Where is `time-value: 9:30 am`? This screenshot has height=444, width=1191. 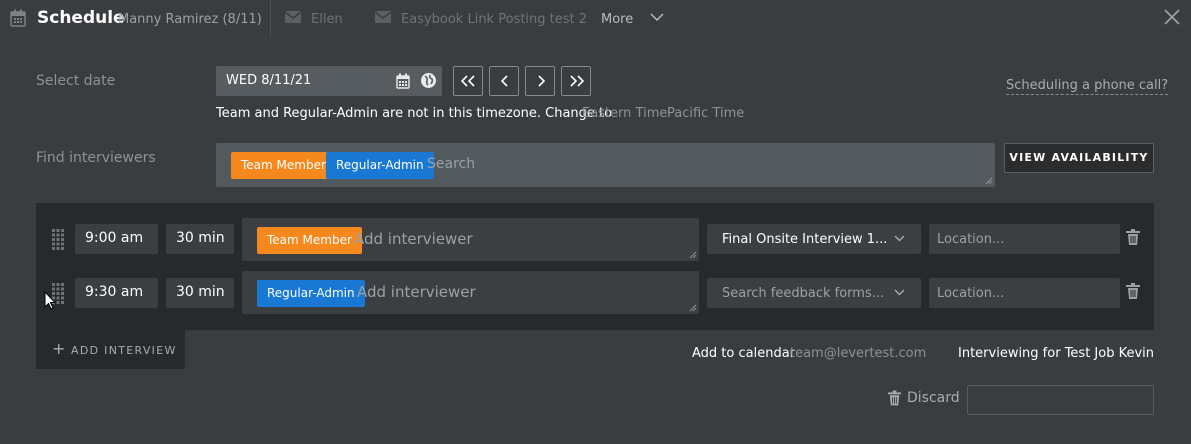
time-value: 9:30 am is located at coordinates (114, 292).